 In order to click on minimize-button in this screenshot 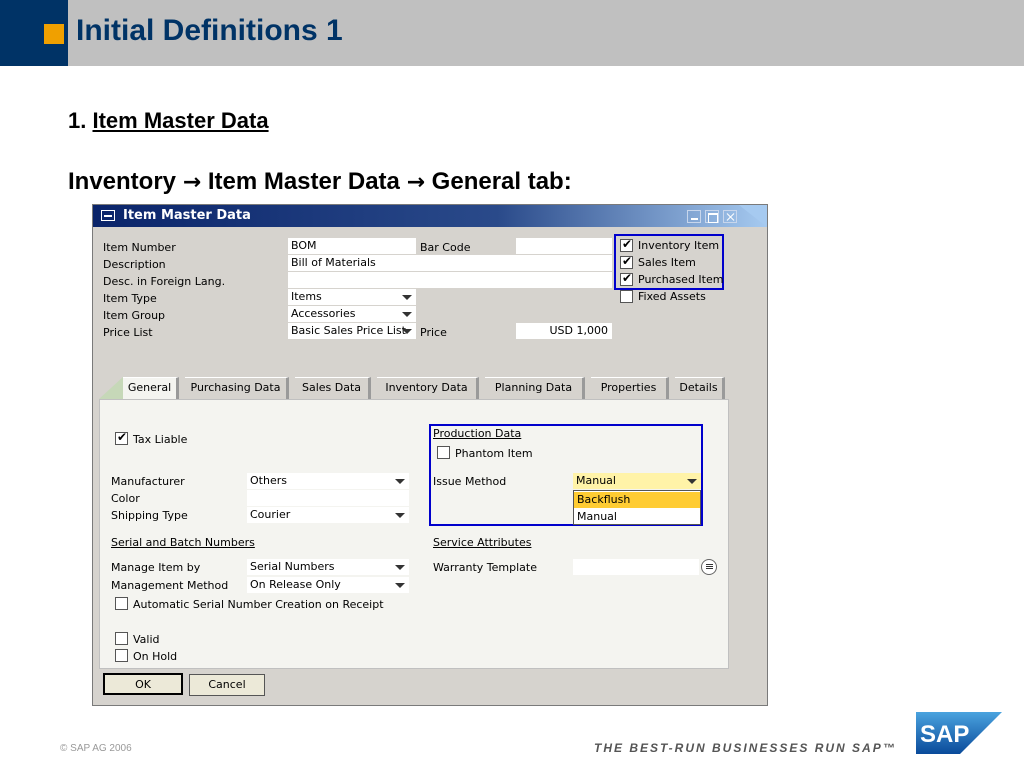, I will do `click(694, 216)`.